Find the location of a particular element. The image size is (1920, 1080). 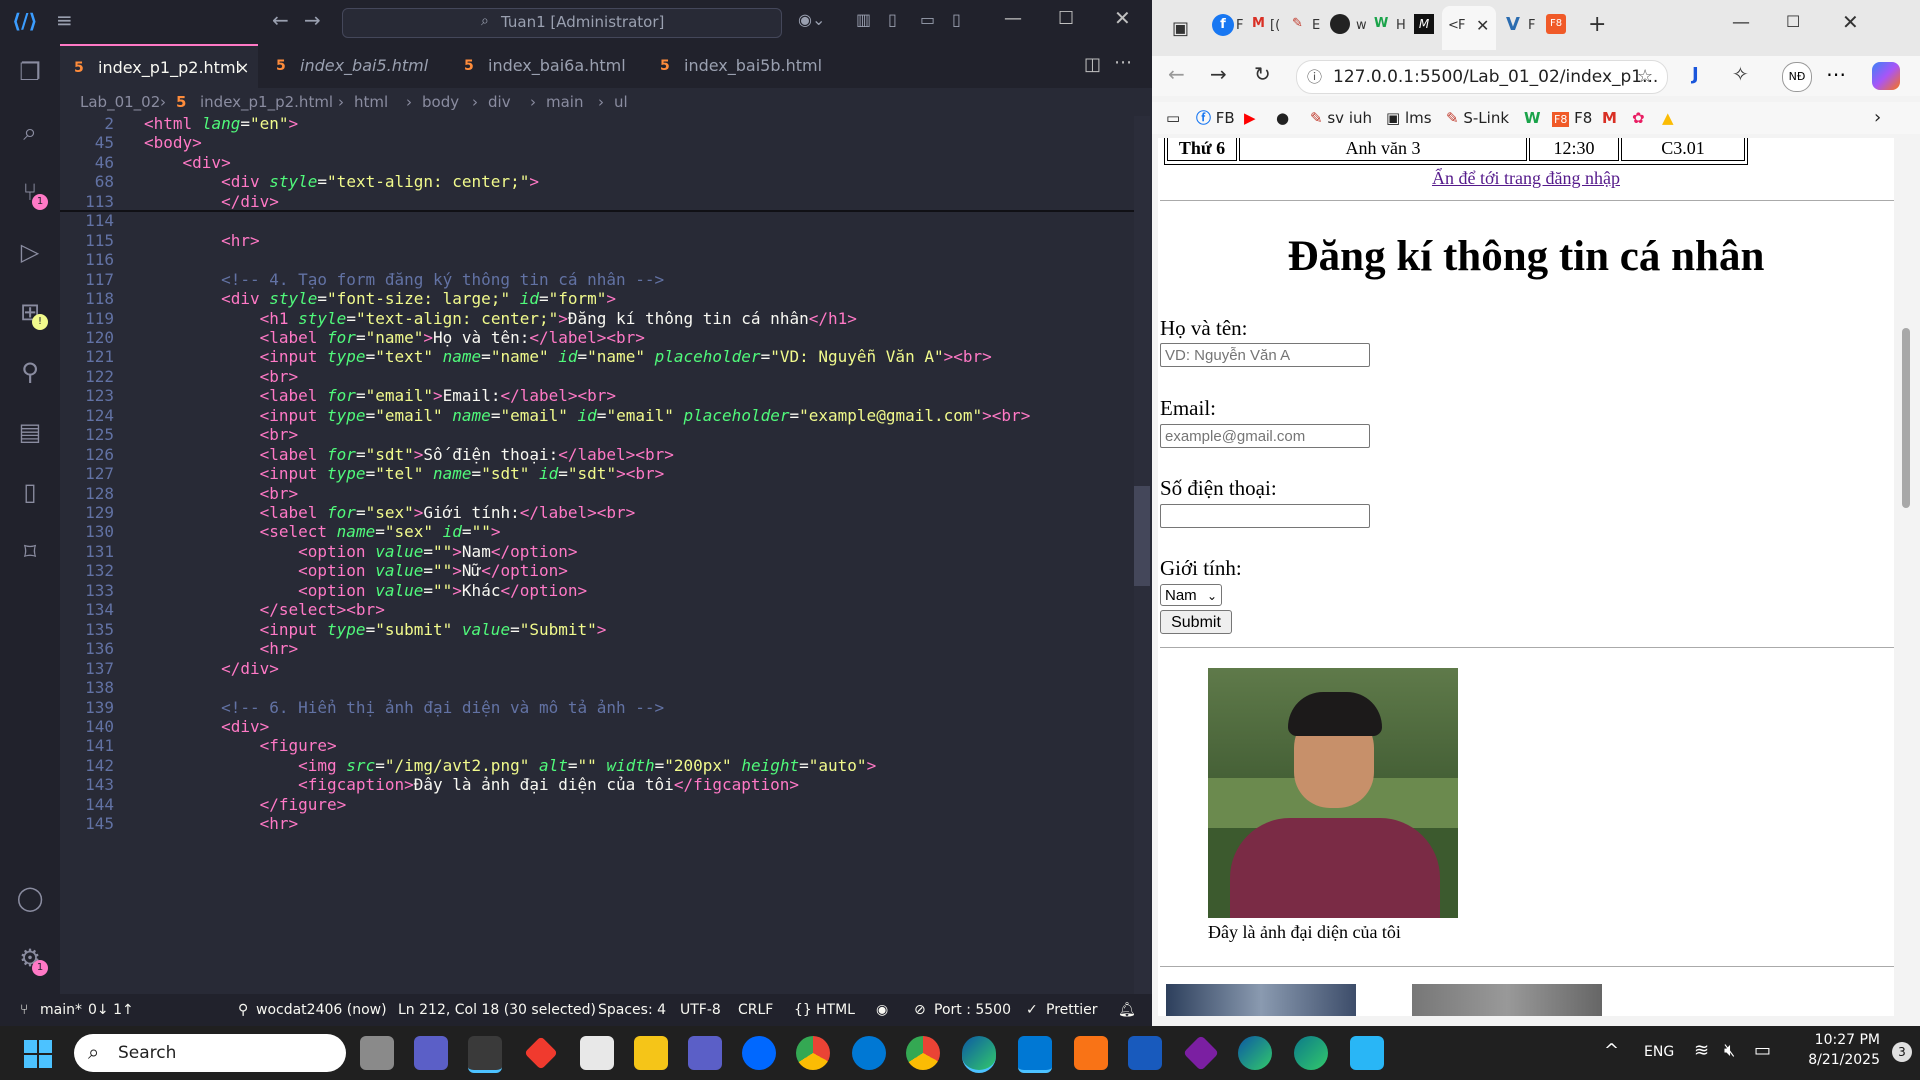

bookmark-fb: ⓕ FB is located at coordinates (1215, 118).